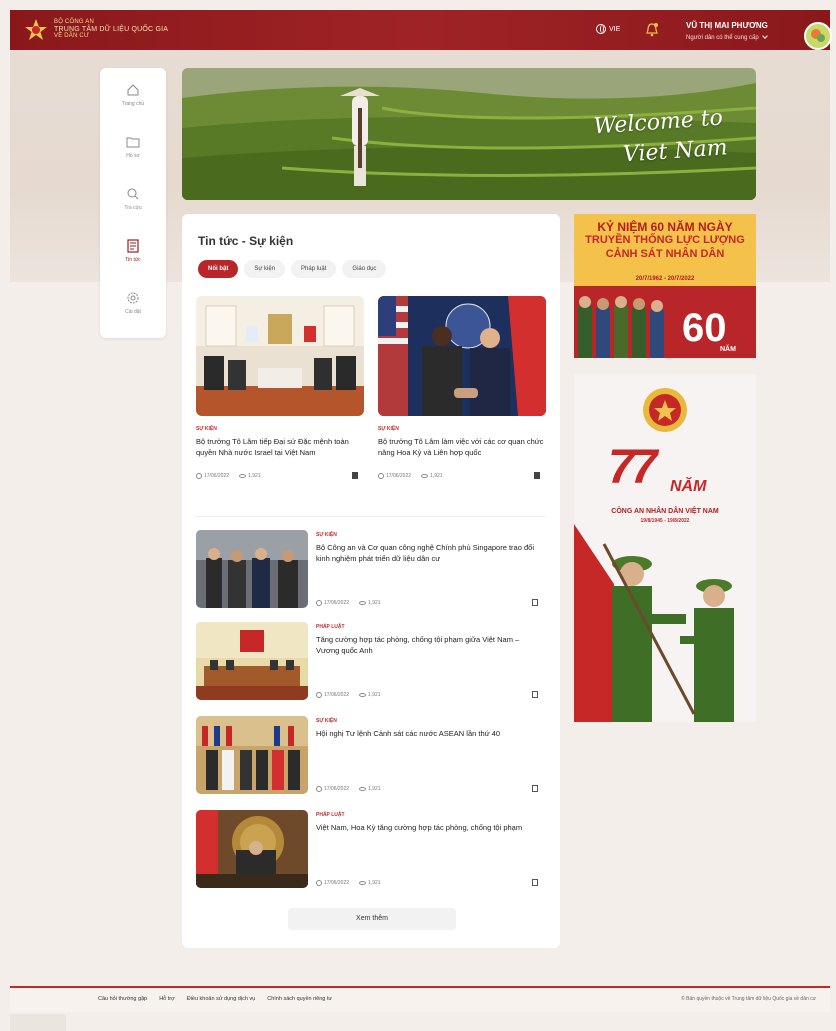 This screenshot has height=1031, width=836. I want to click on sidebar-item-label: Trang chủ, so click(133, 104).